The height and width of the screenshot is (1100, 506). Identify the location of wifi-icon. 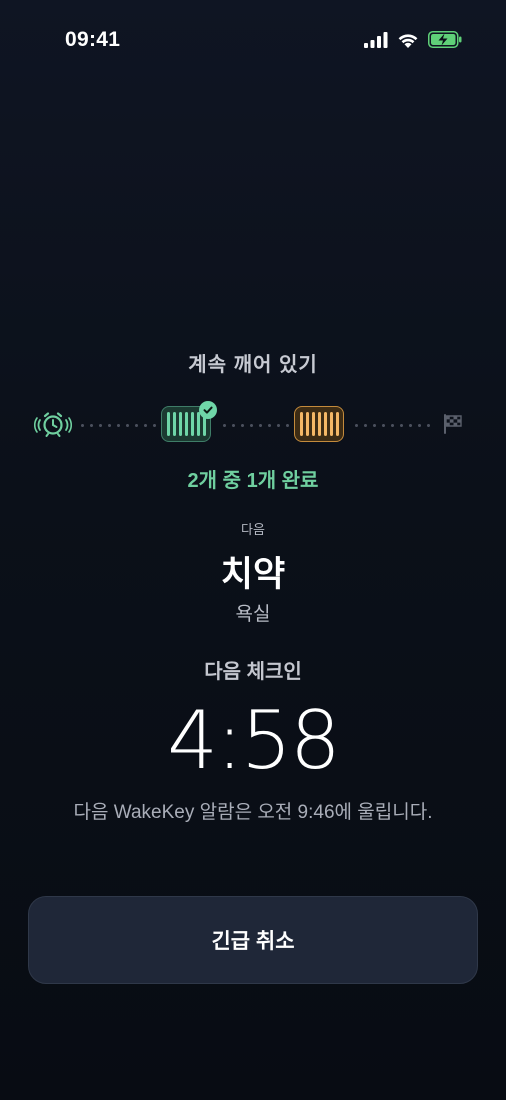
(408, 40).